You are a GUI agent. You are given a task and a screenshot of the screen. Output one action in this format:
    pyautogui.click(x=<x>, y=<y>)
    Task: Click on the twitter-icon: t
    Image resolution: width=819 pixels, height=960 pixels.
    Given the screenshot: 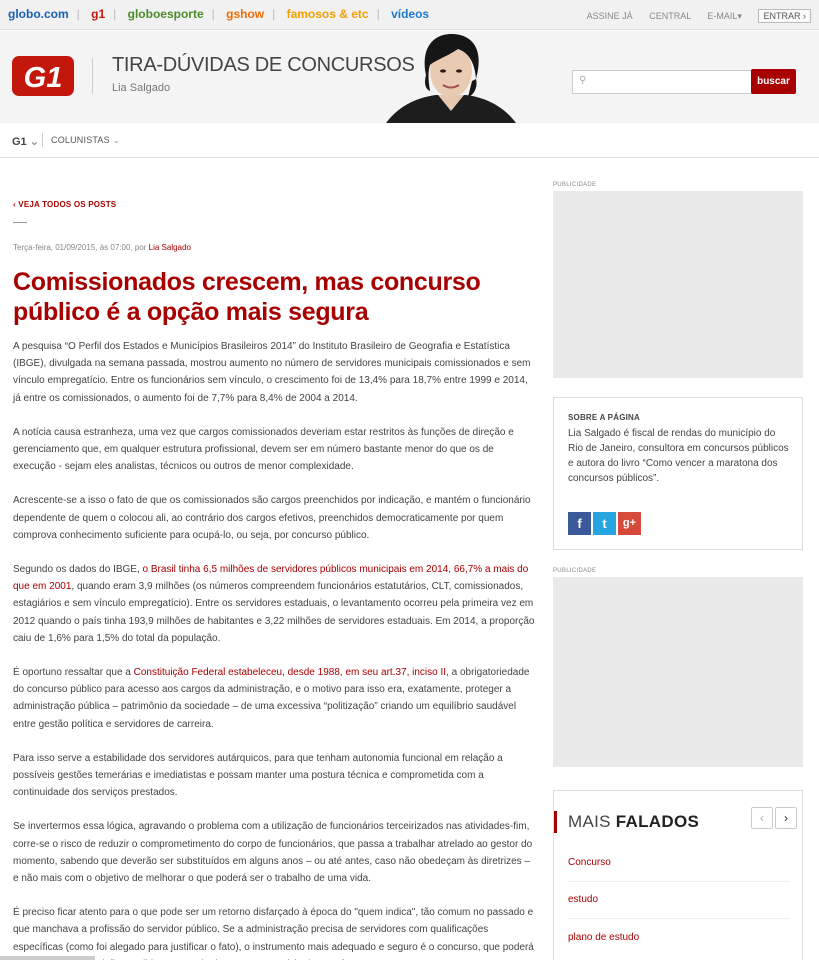 What is the action you would take?
    pyautogui.click(x=604, y=523)
    